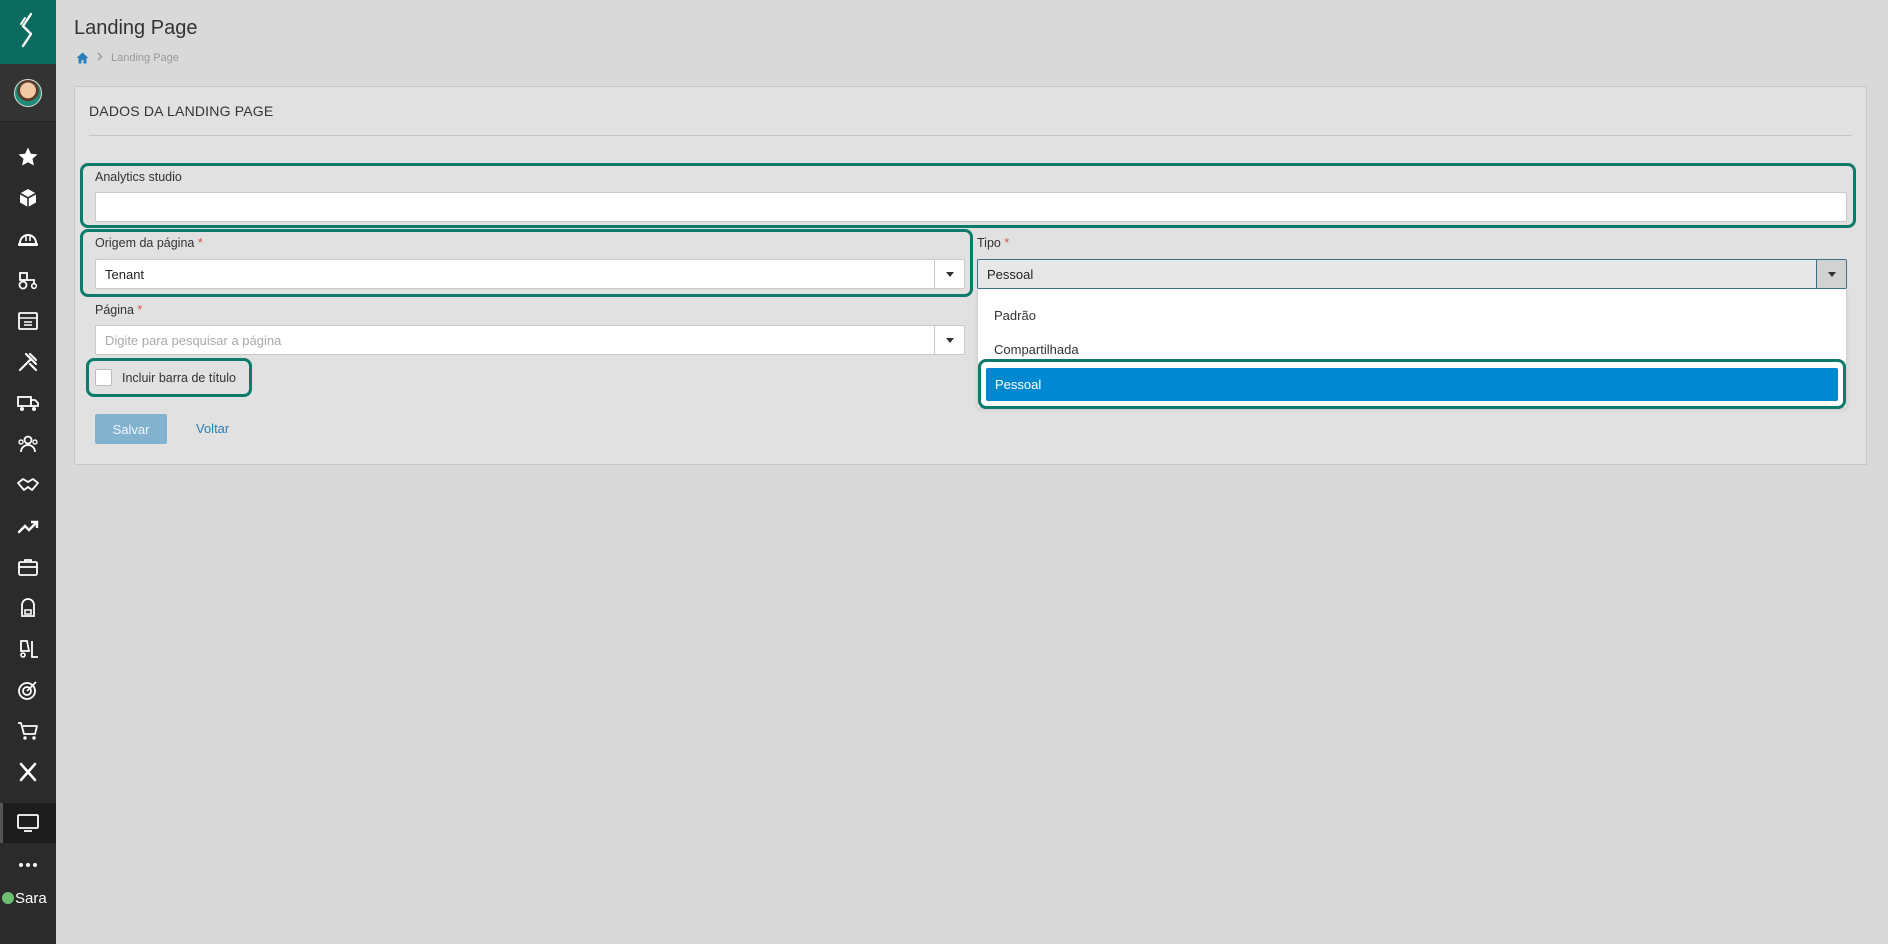 The height and width of the screenshot is (944, 1888). What do you see at coordinates (136, 28) in the screenshot?
I see `page-title: Landing Page` at bounding box center [136, 28].